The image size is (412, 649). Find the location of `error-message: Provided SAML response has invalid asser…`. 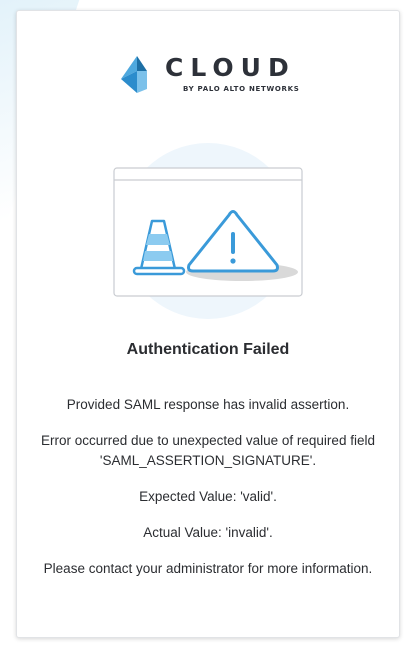

error-message: Provided SAML response has invalid asser… is located at coordinates (208, 404).